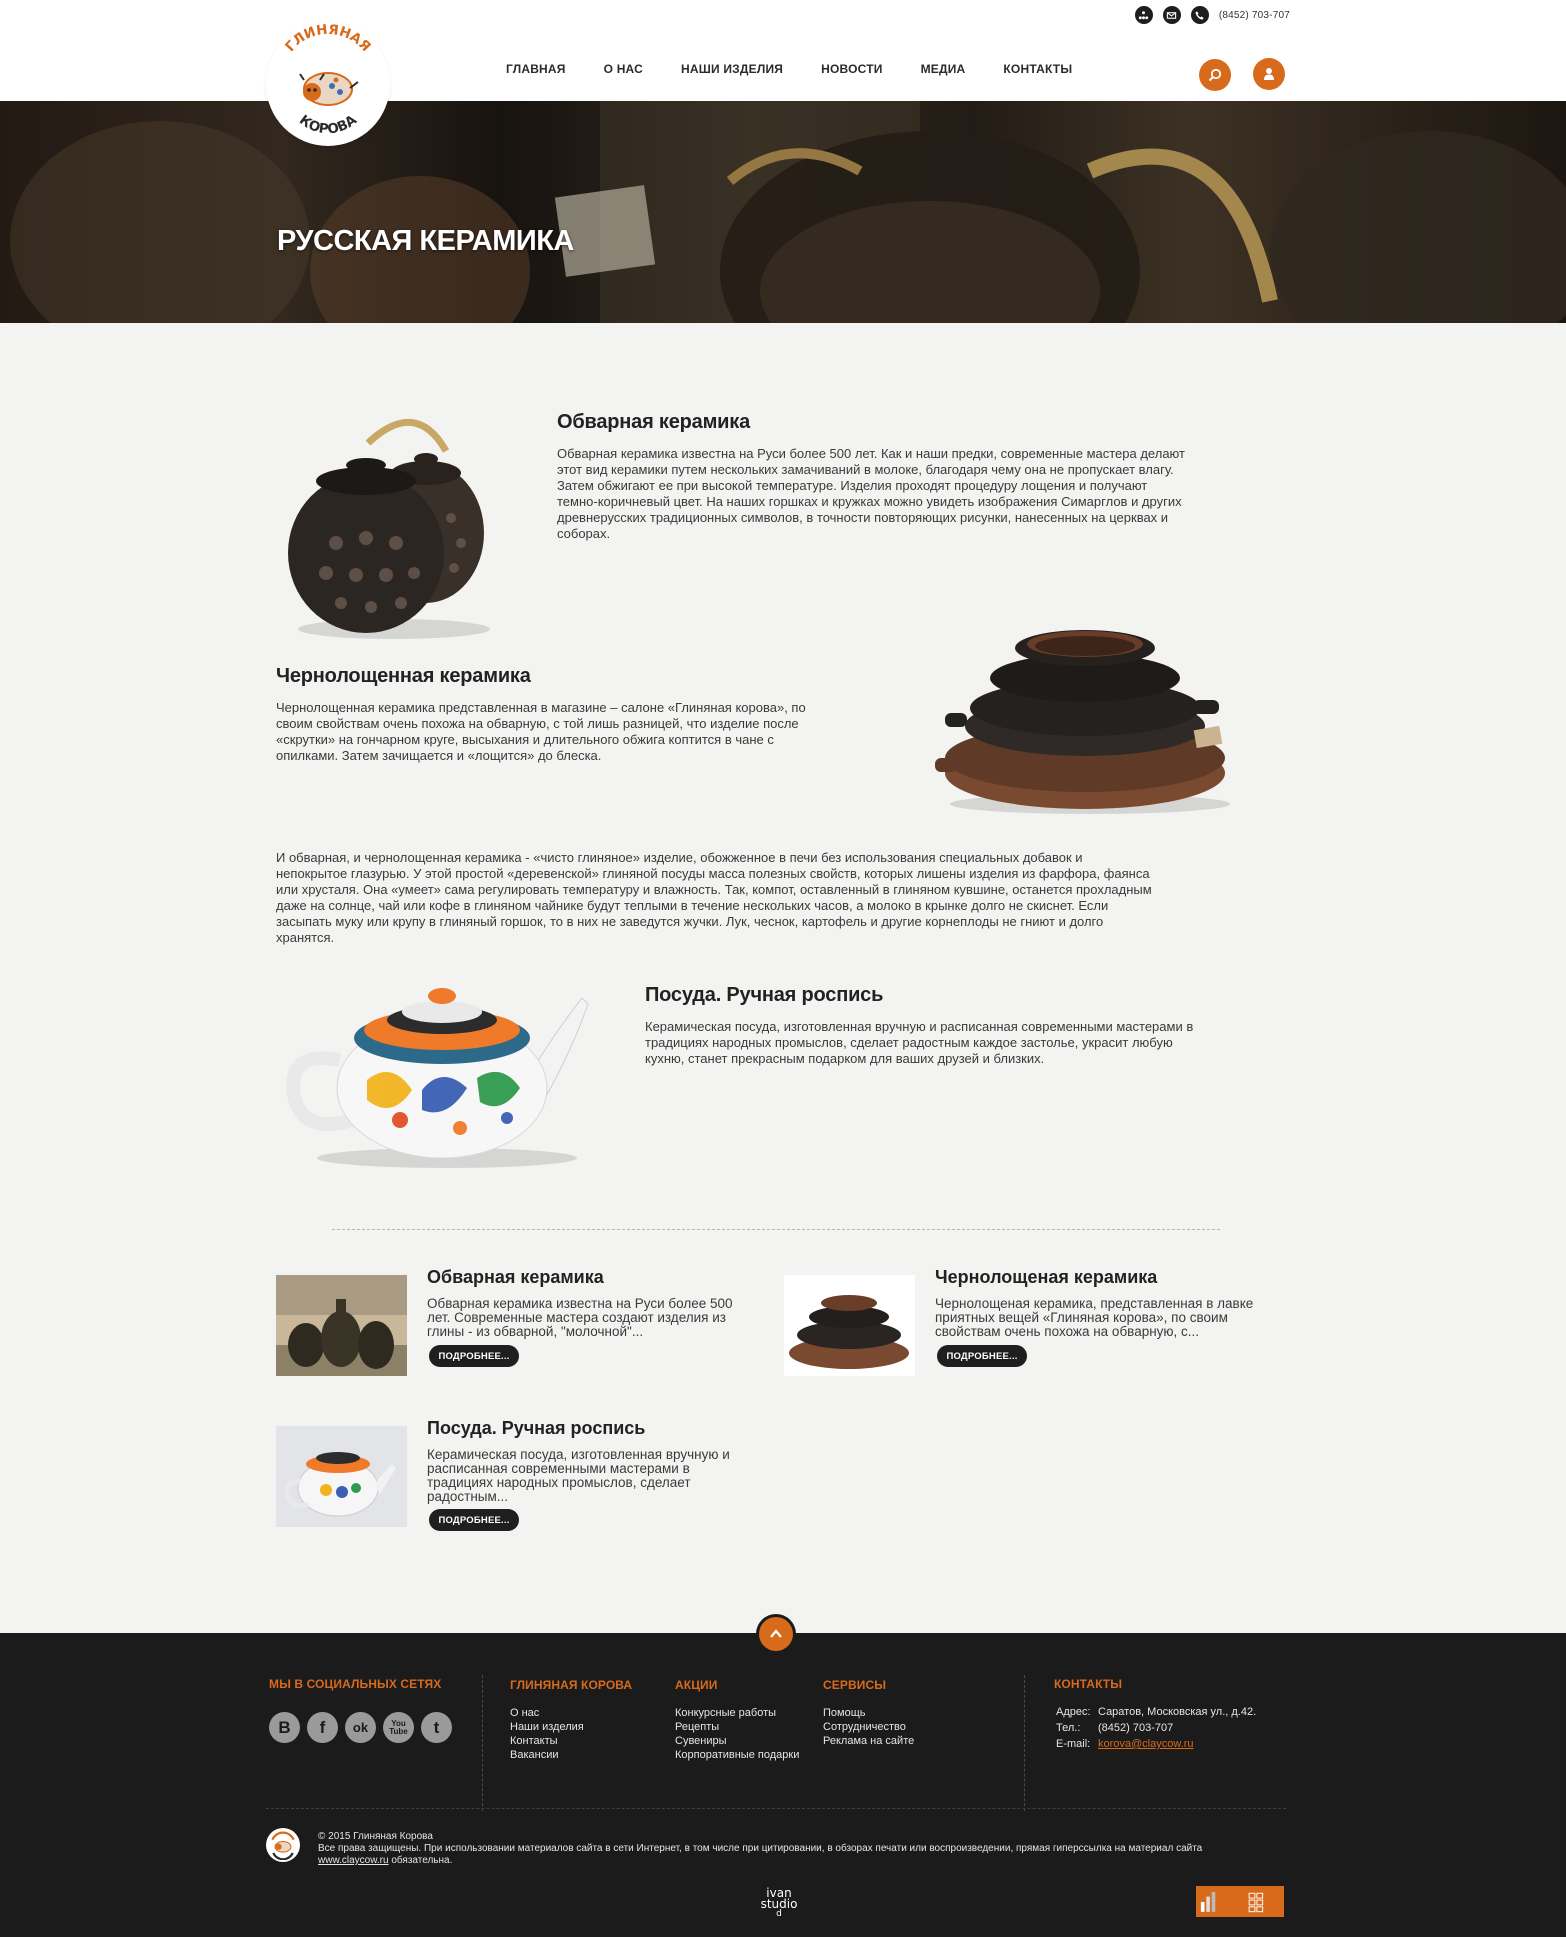 The height and width of the screenshot is (1937, 1566). I want to click on card-thumb-chernoloshchennaya, so click(849, 1325).